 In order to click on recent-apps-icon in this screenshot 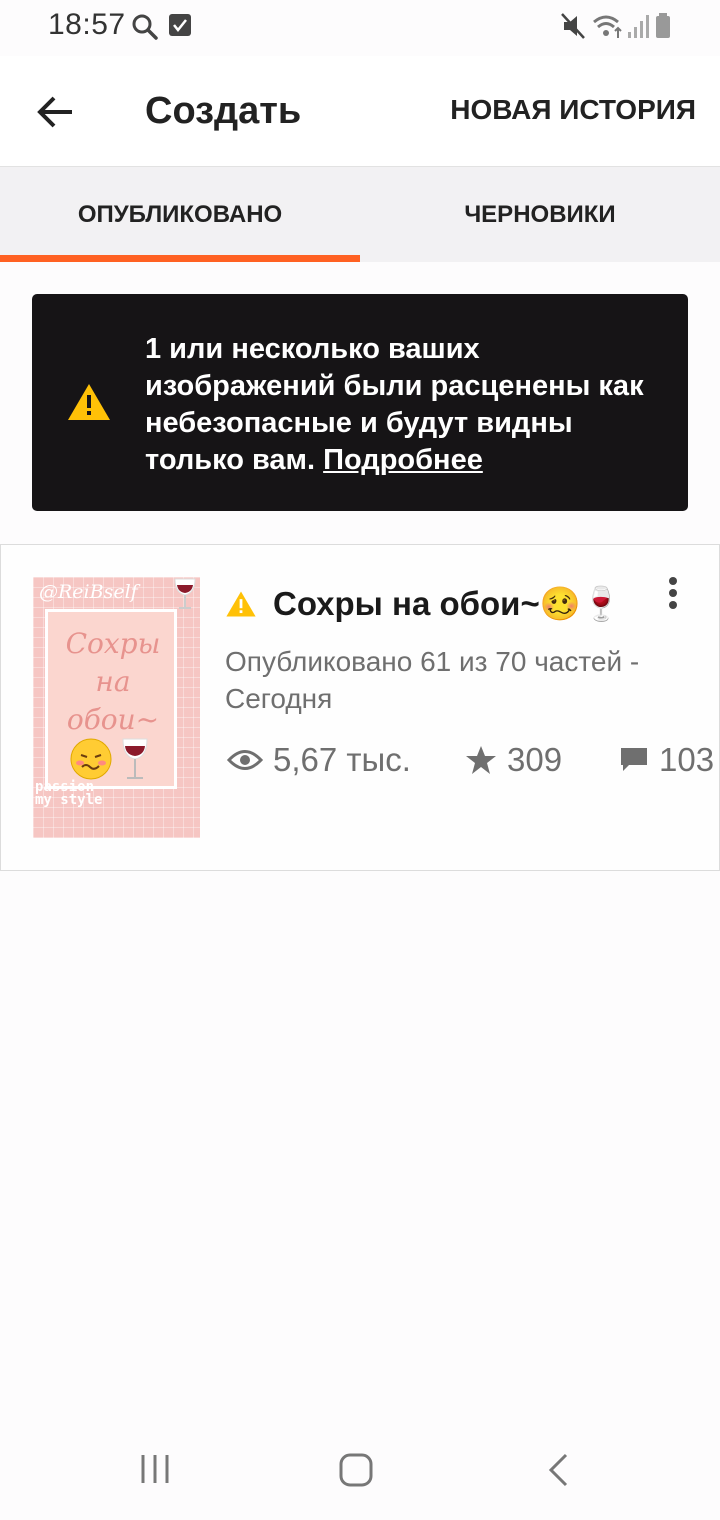, I will do `click(155, 1469)`.